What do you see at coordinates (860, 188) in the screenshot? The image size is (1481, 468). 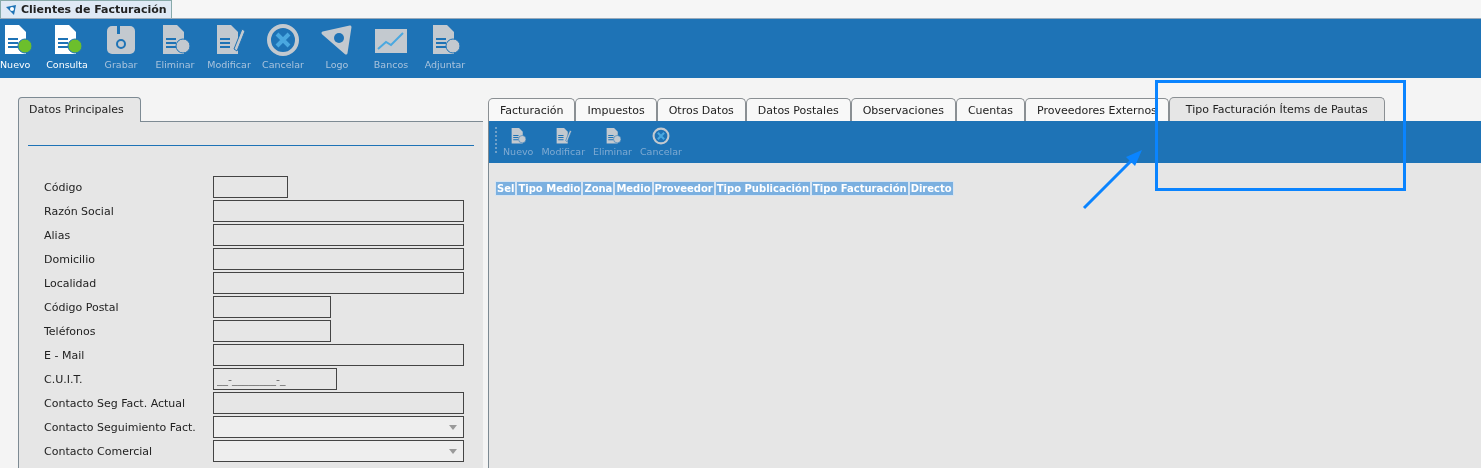 I see `column-header: Tipo Facturación` at bounding box center [860, 188].